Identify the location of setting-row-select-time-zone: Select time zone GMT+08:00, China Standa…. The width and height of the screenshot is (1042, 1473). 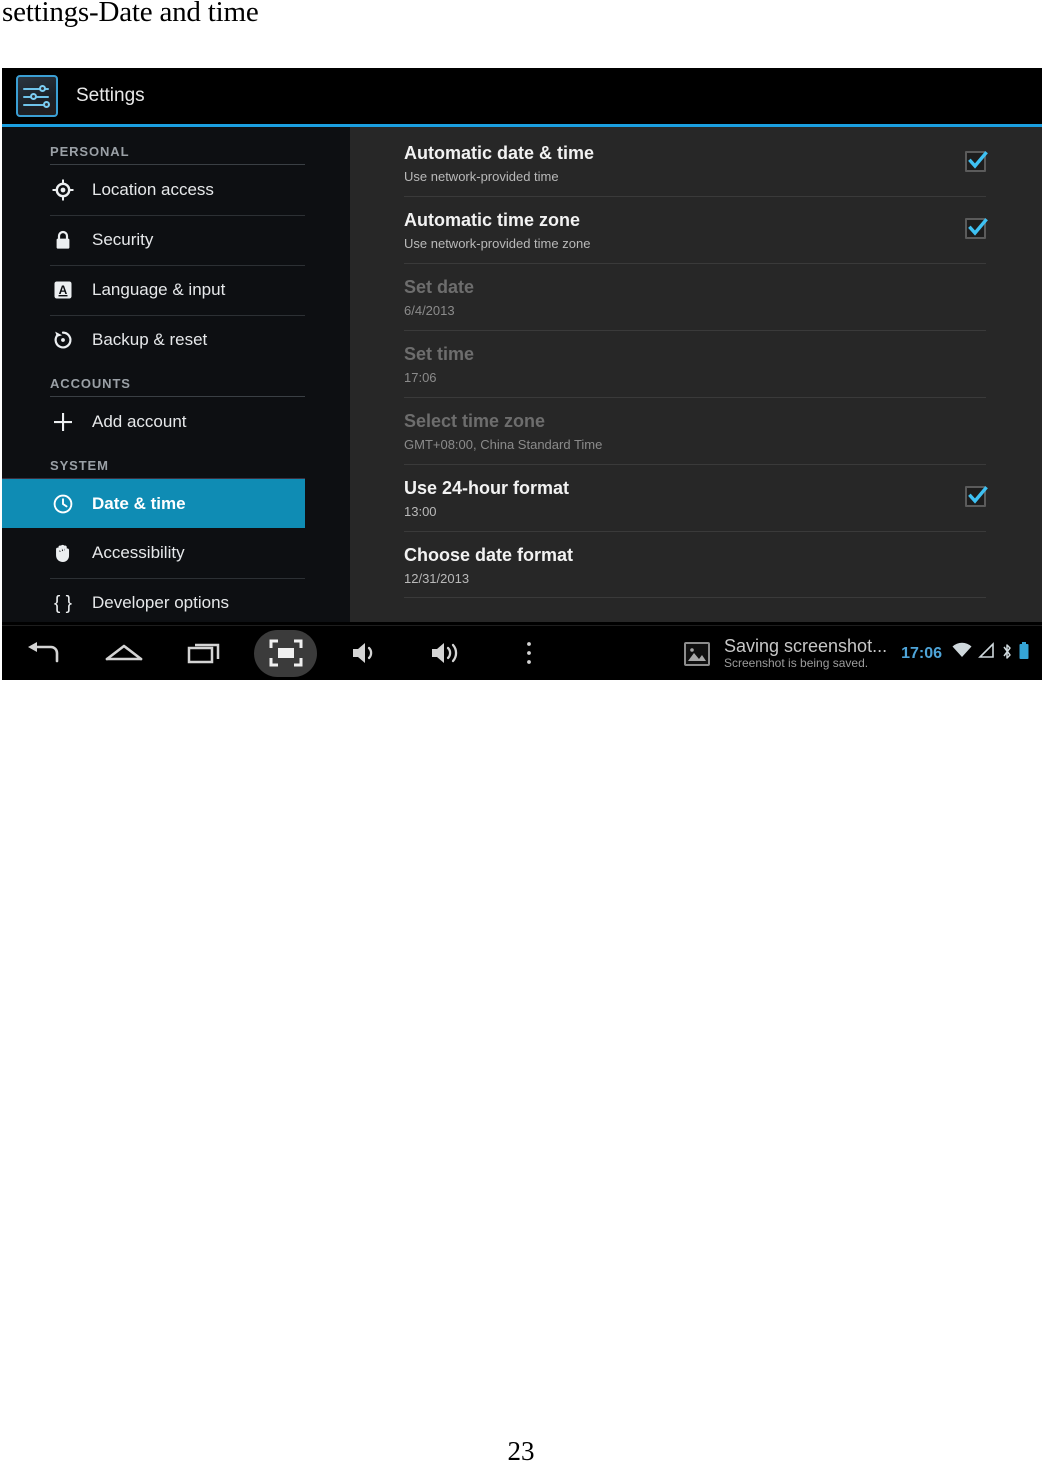
(696, 430).